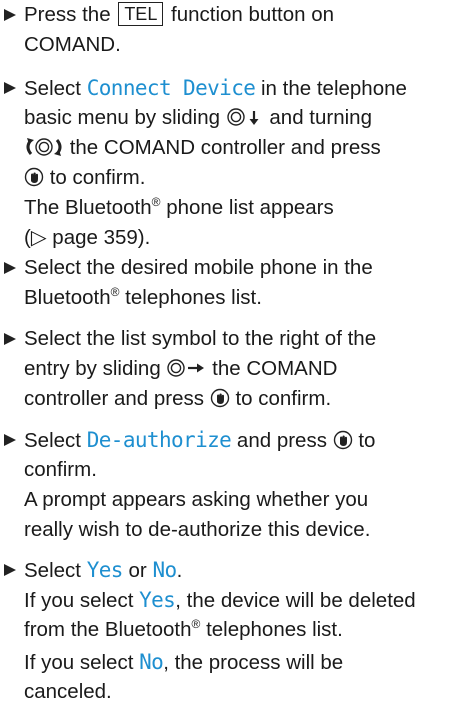 Image resolution: width=463 pixels, height=710 pixels. Describe the element at coordinates (67, 14) in the screenshot. I see `text: Press the` at that location.